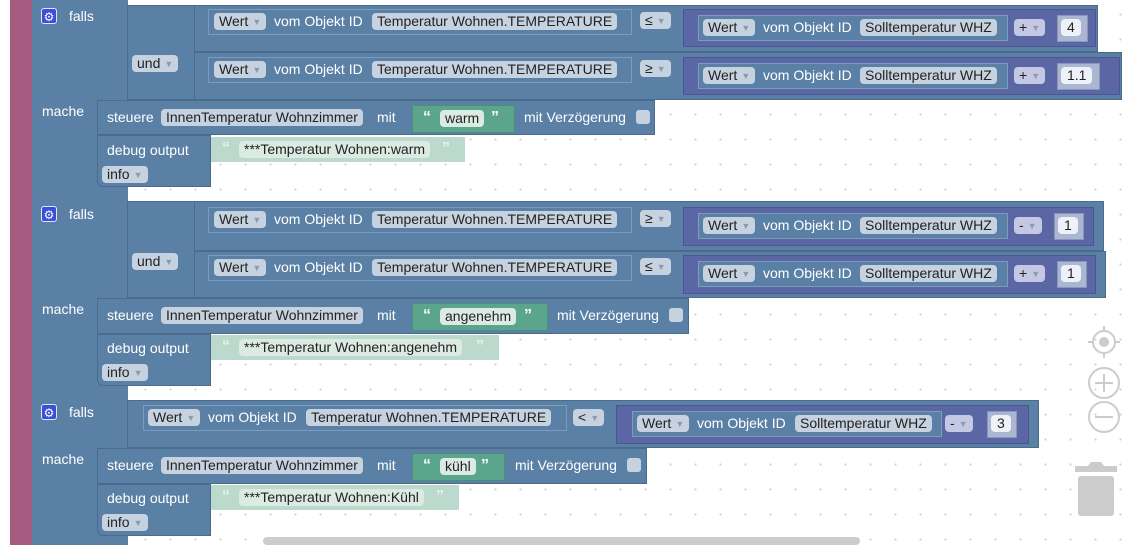  I want to click on minus-circle-icon, so click(1104, 417).